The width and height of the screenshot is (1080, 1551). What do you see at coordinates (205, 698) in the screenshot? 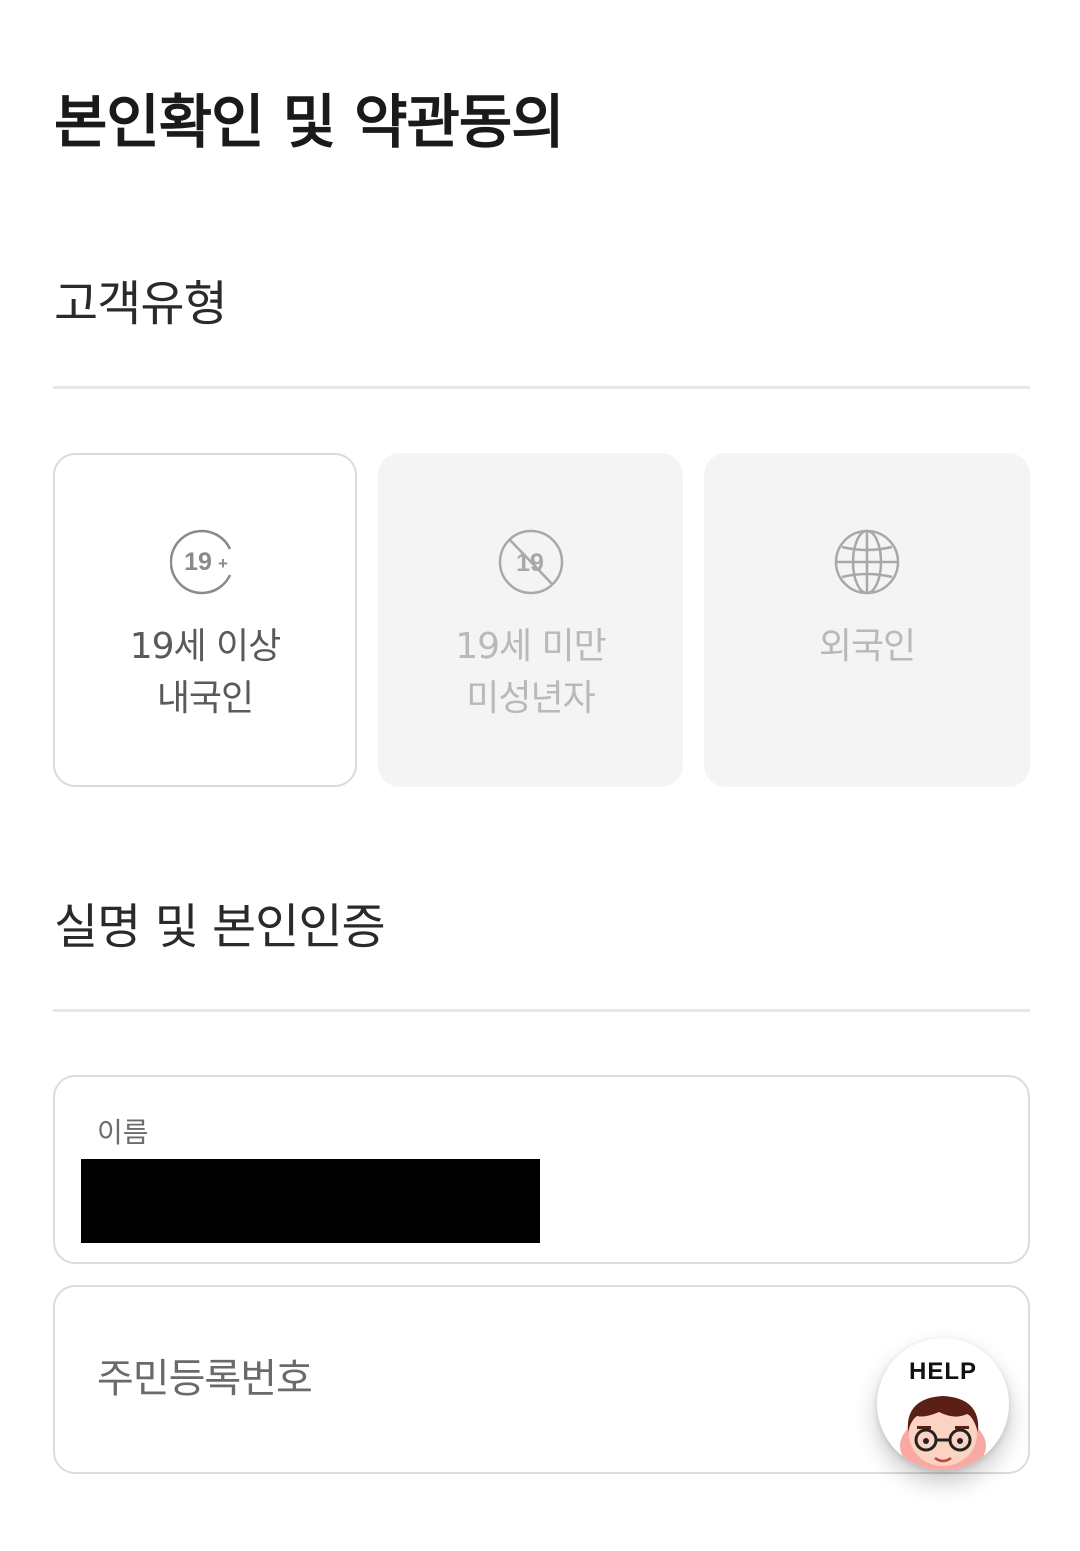
I see `option-label-line2: 내국인` at bounding box center [205, 698].